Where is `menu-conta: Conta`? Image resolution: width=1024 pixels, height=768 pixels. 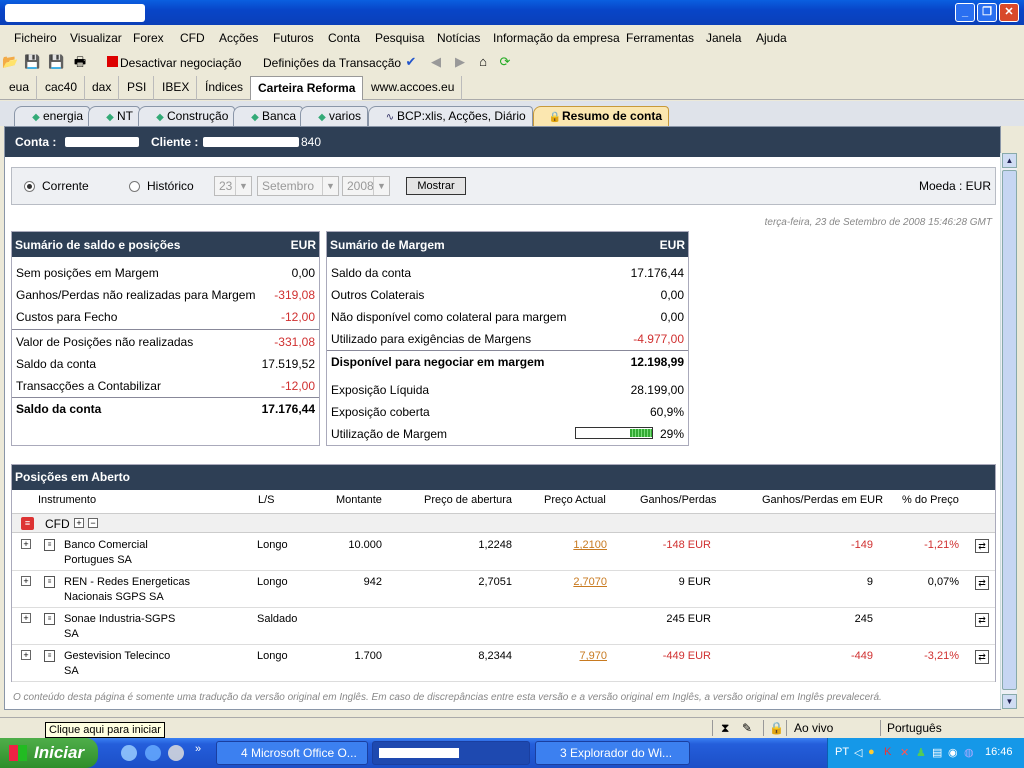 menu-conta: Conta is located at coordinates (344, 38).